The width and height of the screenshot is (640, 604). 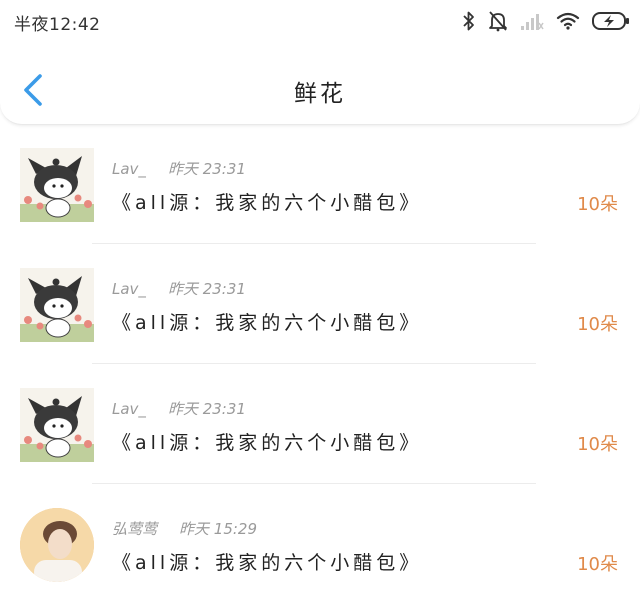 I want to click on battery-charging-icon, so click(x=611, y=21).